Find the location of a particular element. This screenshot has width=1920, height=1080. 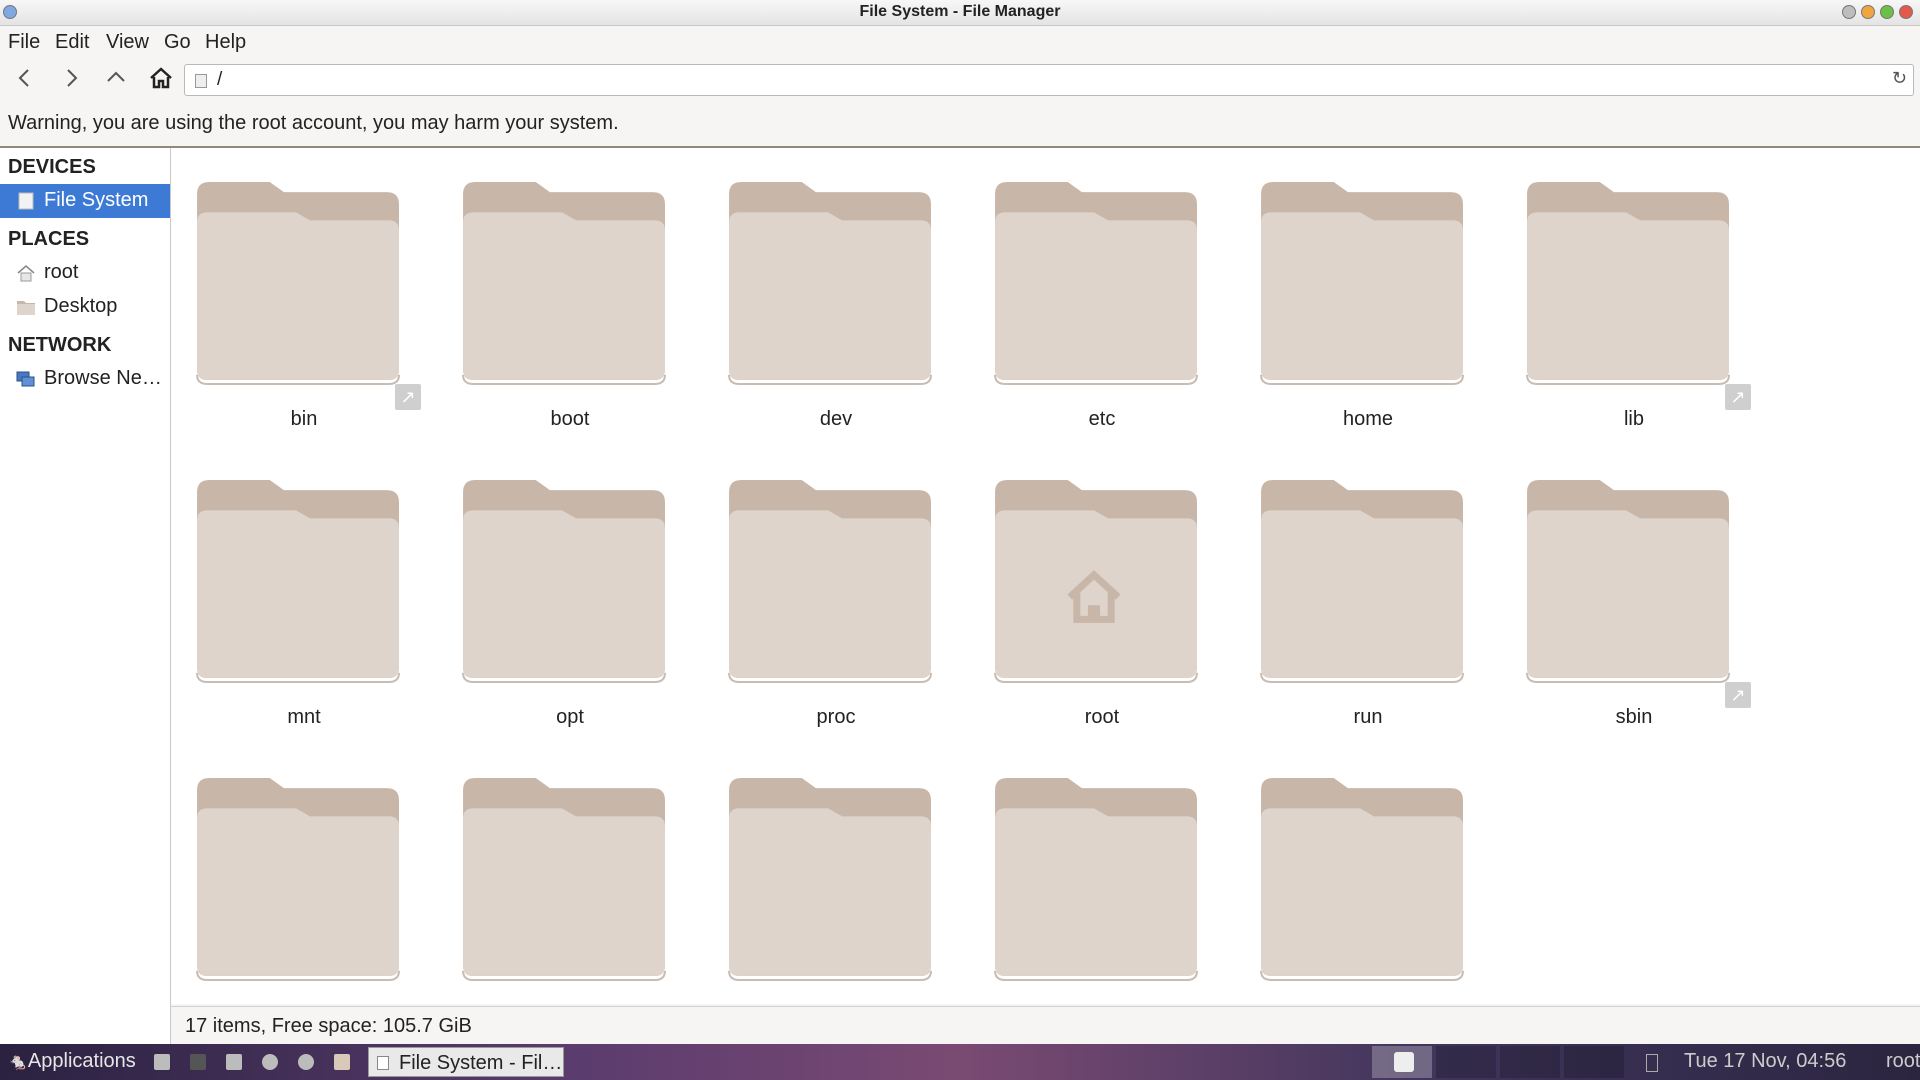

folder-name: sbin is located at coordinates (1634, 717).